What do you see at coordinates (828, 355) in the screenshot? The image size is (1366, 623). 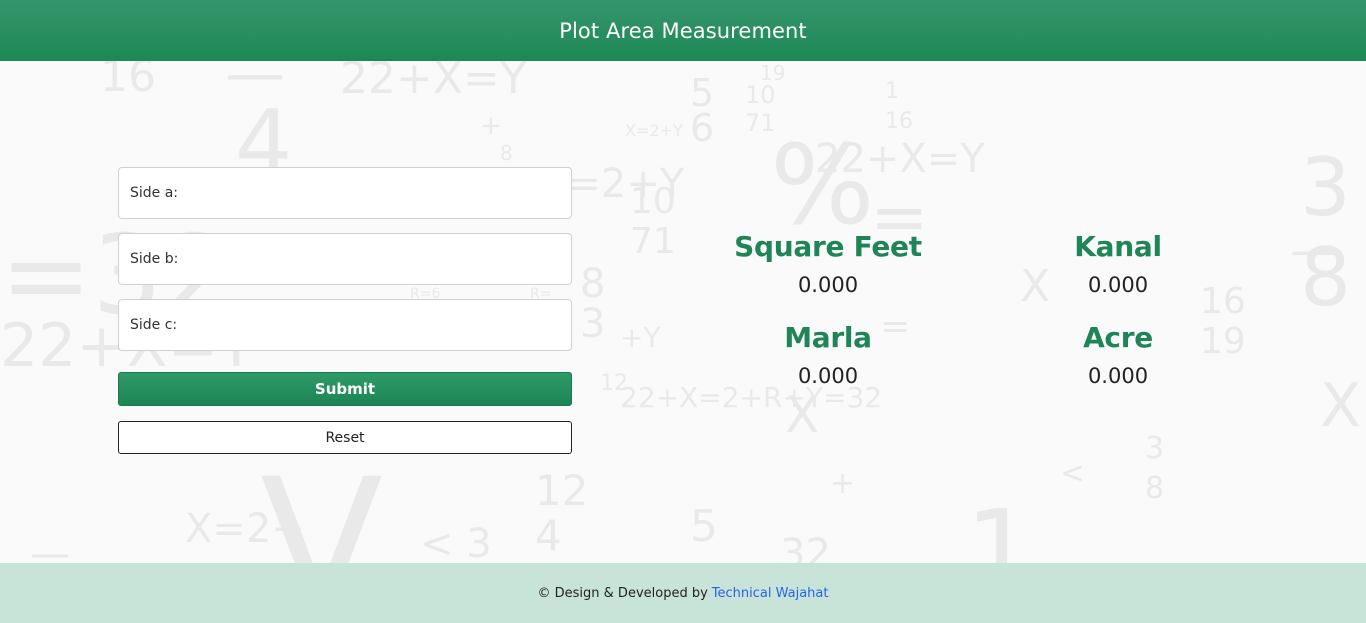 I see `result-marla: Marla 0.000` at bounding box center [828, 355].